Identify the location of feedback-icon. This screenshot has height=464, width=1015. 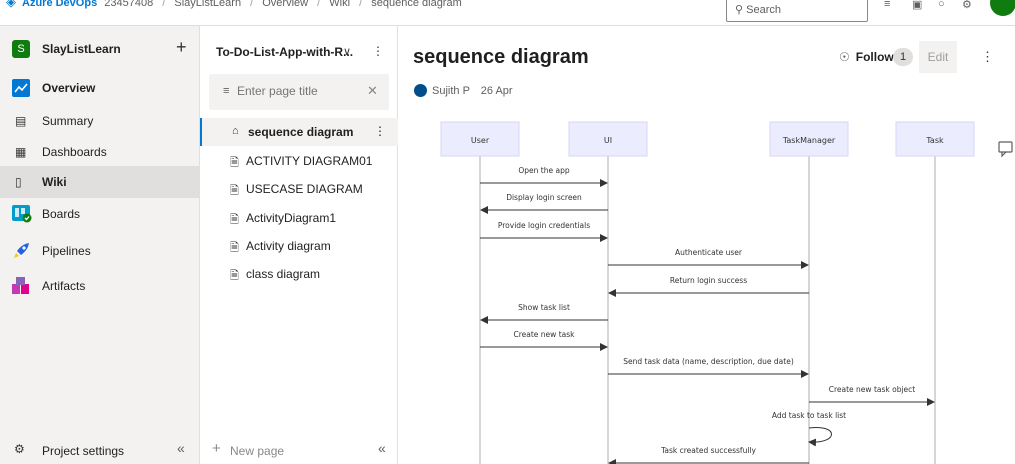
(1005, 149).